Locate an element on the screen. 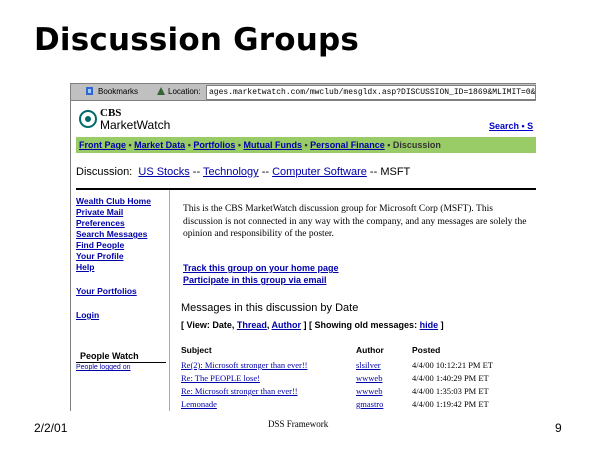 The image size is (600, 450). nav-market-data: Market Data is located at coordinates (159, 145).